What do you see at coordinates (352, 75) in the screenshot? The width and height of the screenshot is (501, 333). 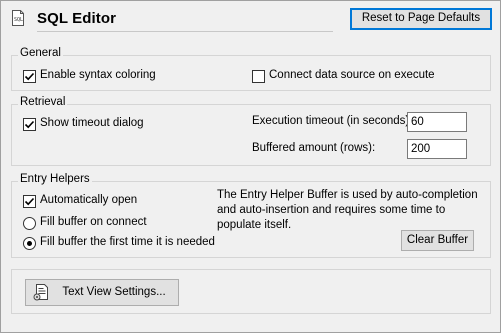 I see `connect-on-execute-label: Connect data source on execute` at bounding box center [352, 75].